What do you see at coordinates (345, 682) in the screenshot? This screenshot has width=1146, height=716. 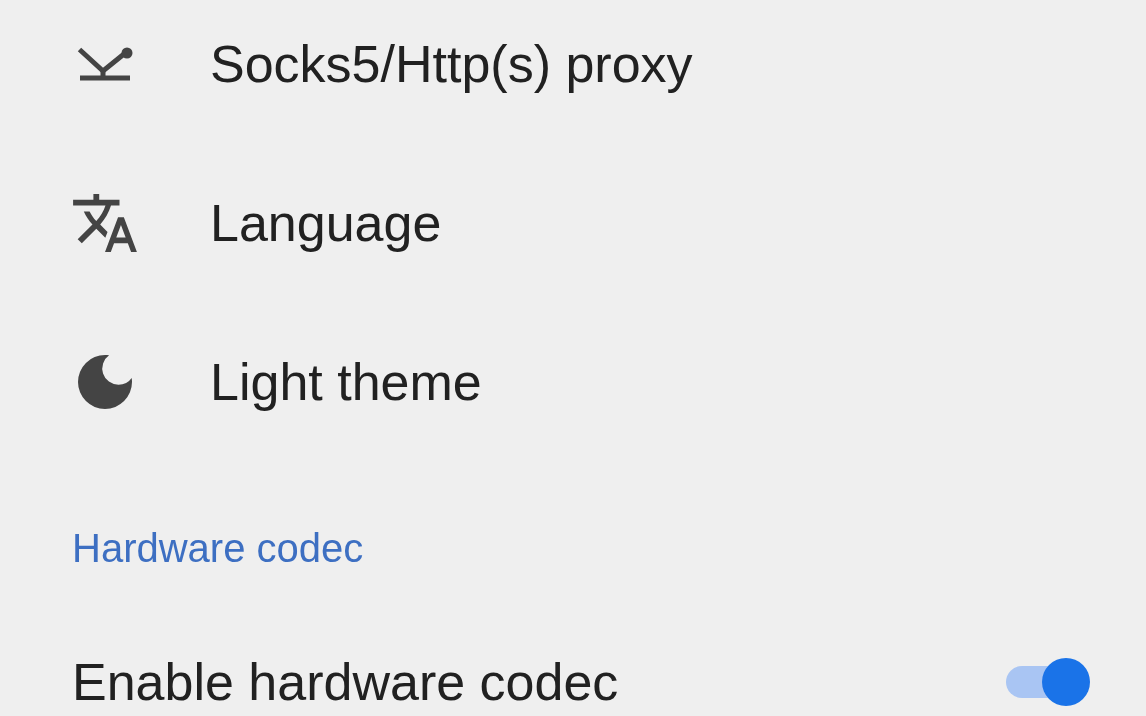 I see `setting-label: Enable hardware codec` at bounding box center [345, 682].